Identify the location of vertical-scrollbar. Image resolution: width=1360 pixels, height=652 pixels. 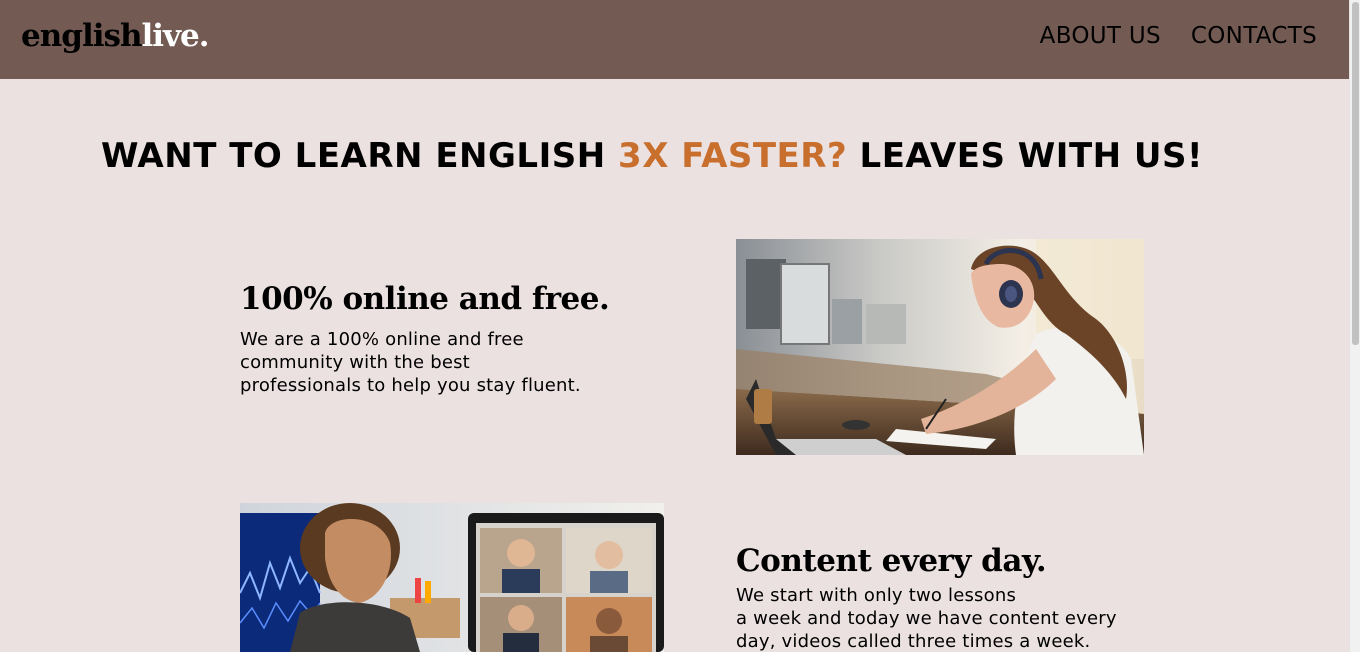
(1354, 326).